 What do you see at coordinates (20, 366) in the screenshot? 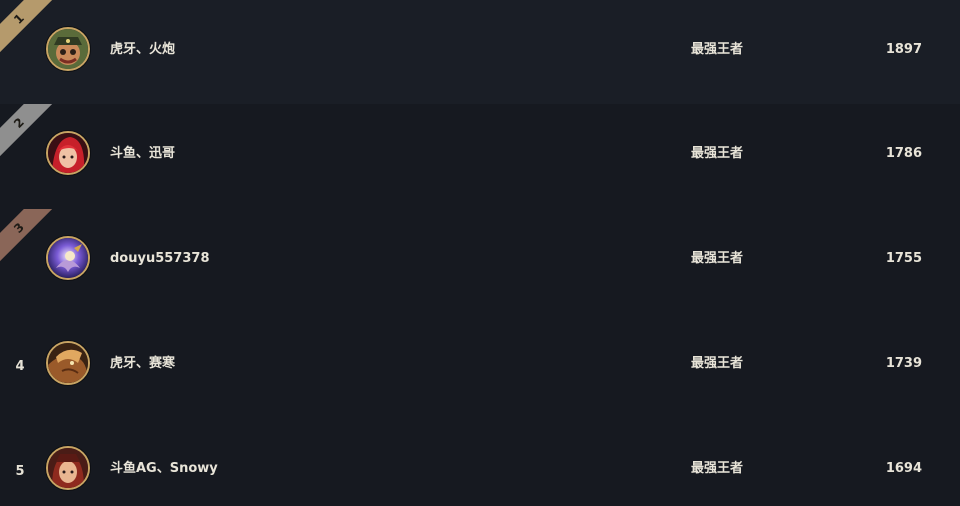
I see `rank-number: 4` at bounding box center [20, 366].